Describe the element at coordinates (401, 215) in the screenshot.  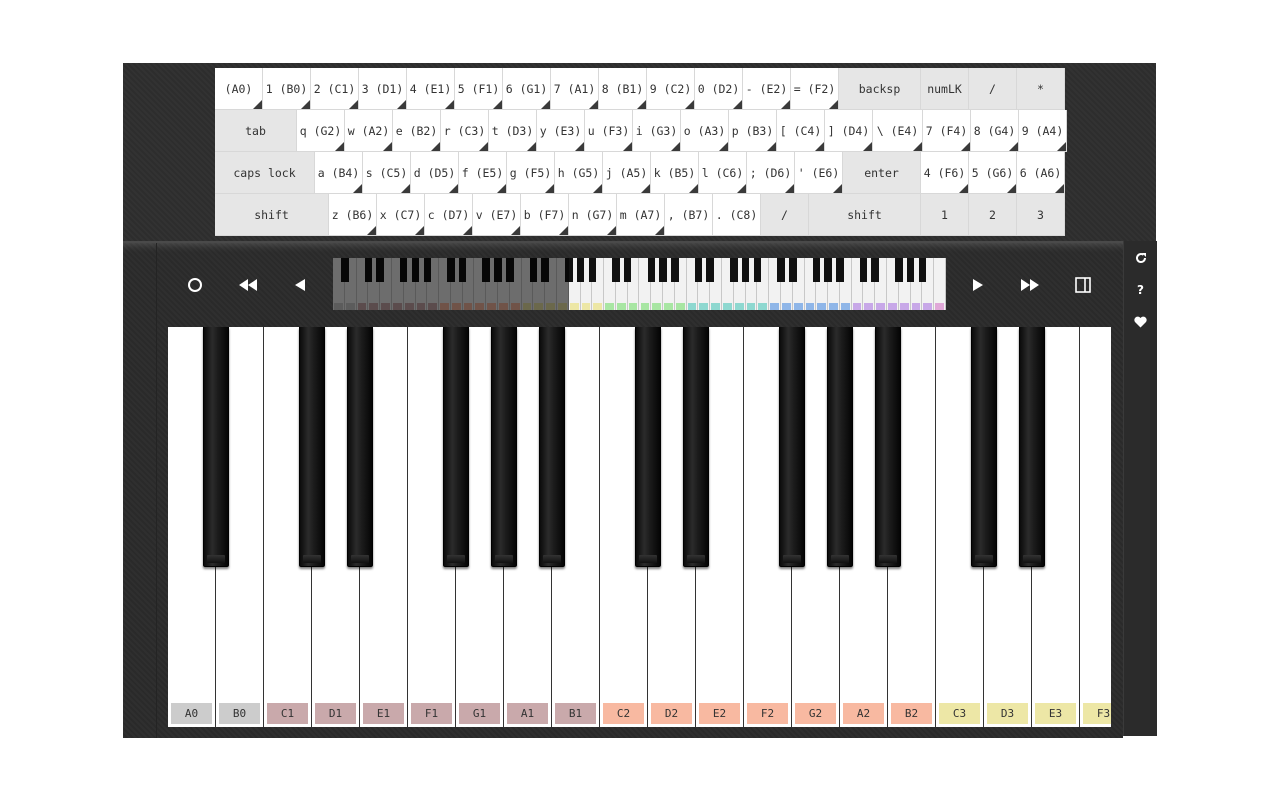
I see `key-button: x (C7)` at that location.